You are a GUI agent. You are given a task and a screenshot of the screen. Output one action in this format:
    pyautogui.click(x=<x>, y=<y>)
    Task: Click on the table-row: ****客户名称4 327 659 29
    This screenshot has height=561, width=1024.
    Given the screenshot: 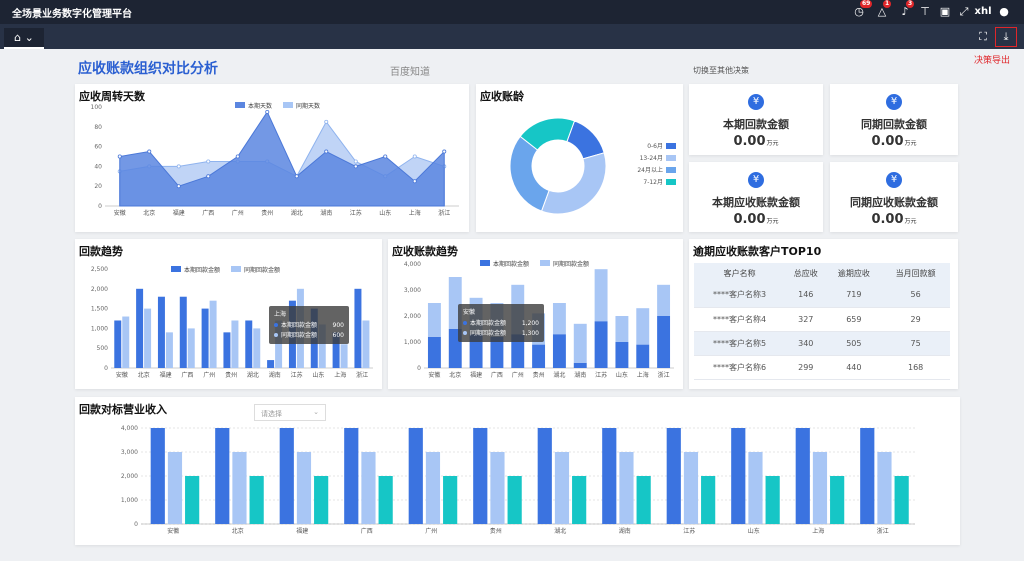 What is the action you would take?
    pyautogui.click(x=822, y=319)
    